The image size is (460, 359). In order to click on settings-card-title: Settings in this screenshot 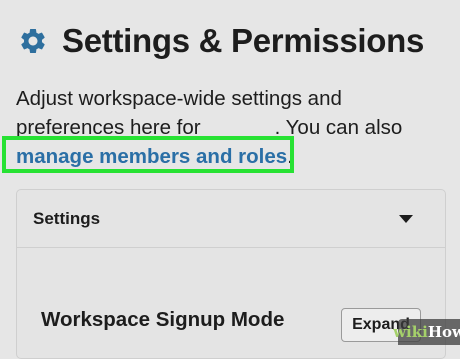, I will do `click(67, 218)`.